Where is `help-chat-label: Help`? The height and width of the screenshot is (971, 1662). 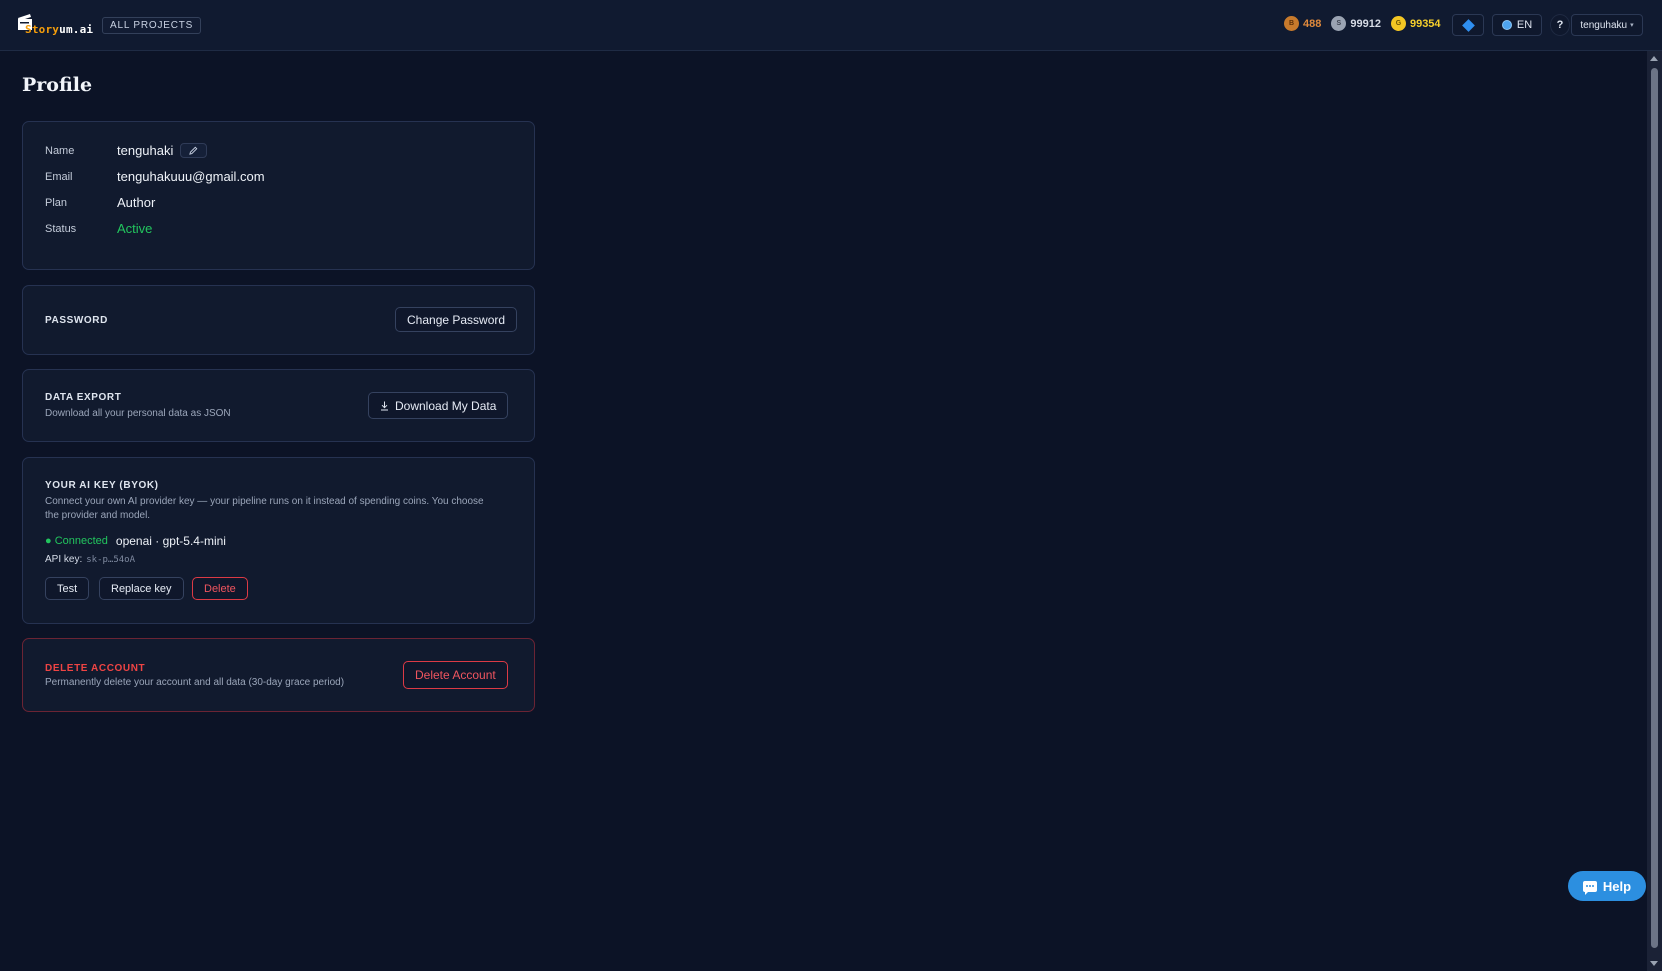 help-chat-label: Help is located at coordinates (1617, 886).